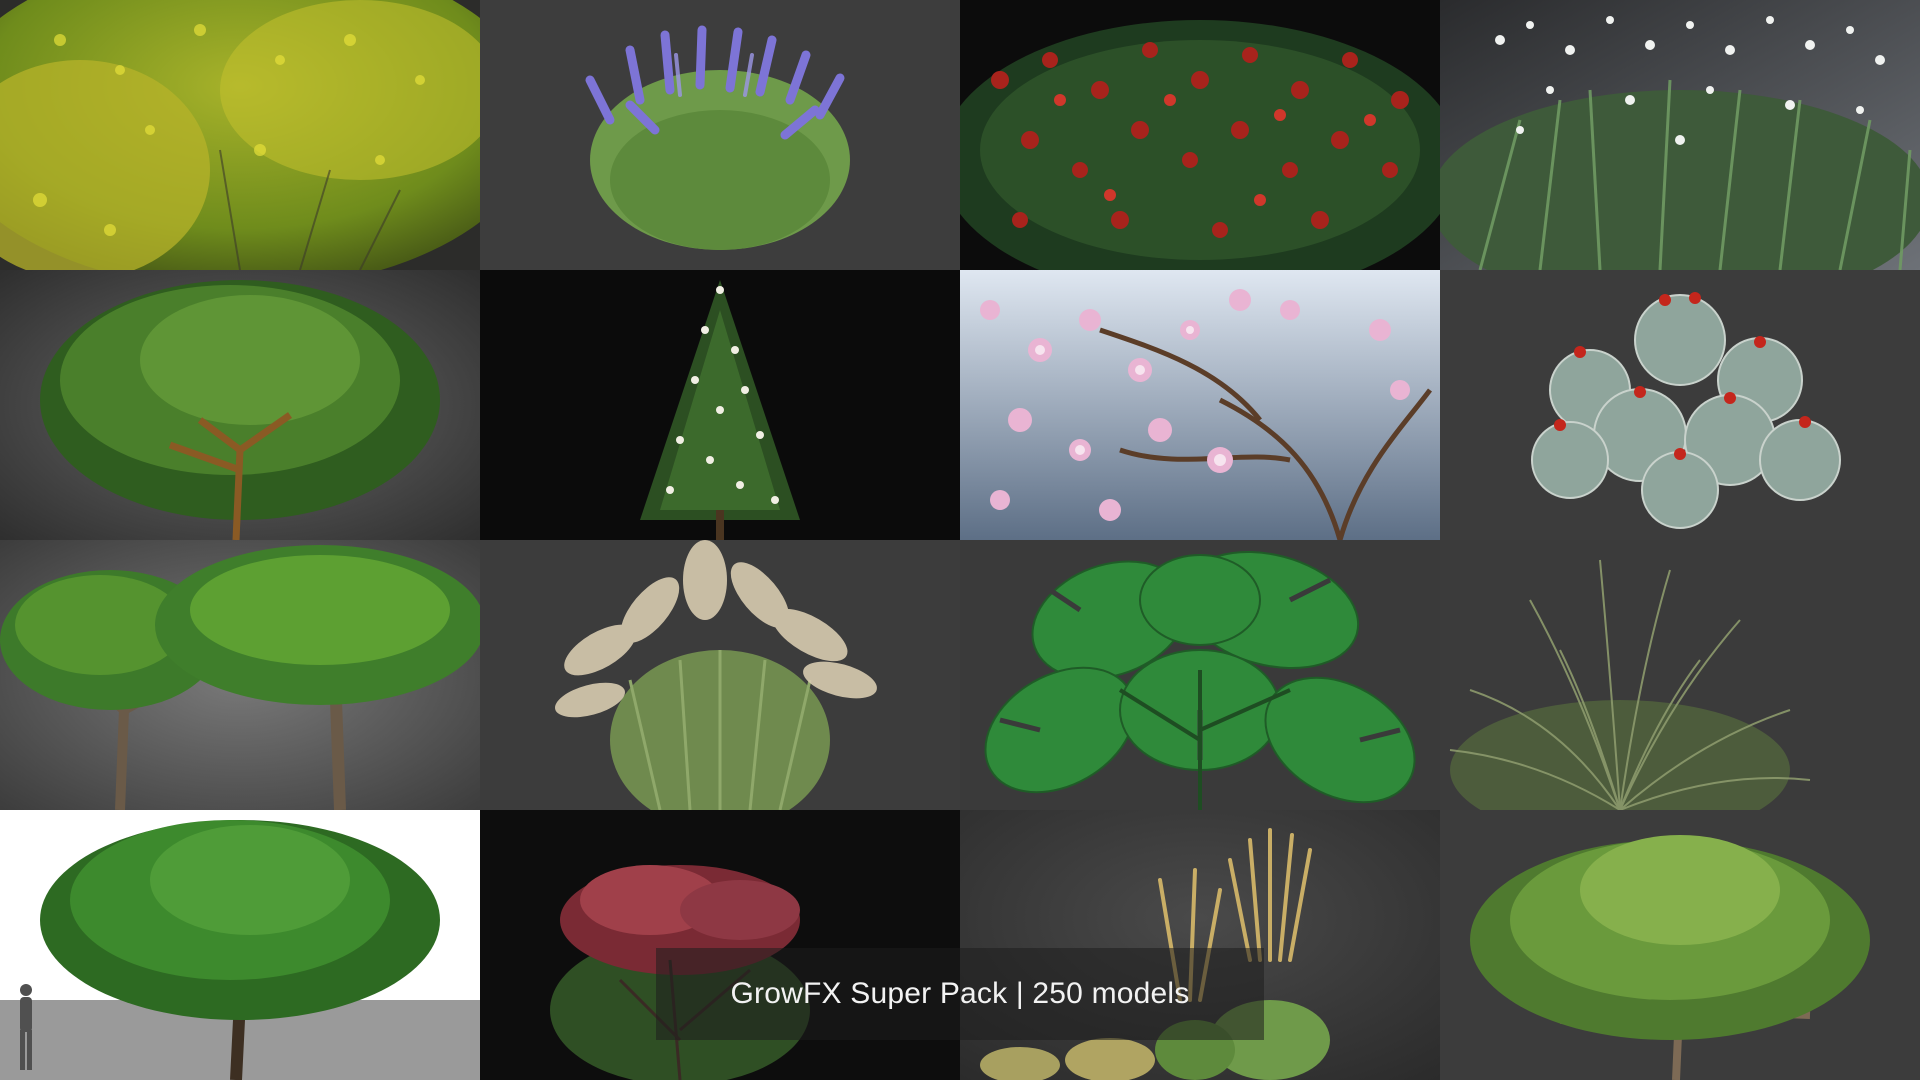 This screenshot has height=1080, width=1920. I want to click on red-berry-shrub-image, so click(1200, 135).